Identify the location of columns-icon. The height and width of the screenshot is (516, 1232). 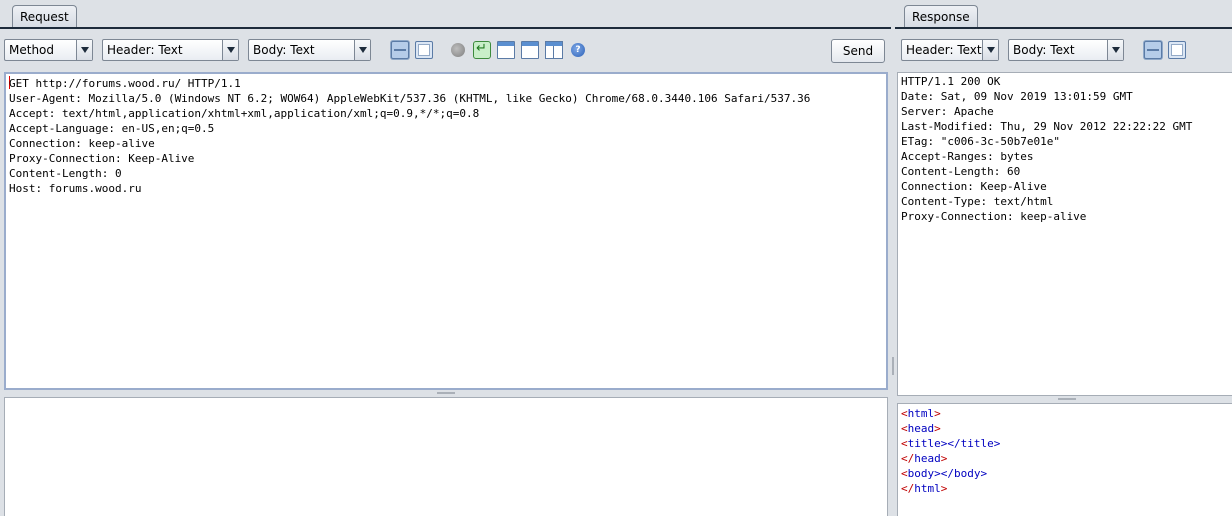
(554, 50).